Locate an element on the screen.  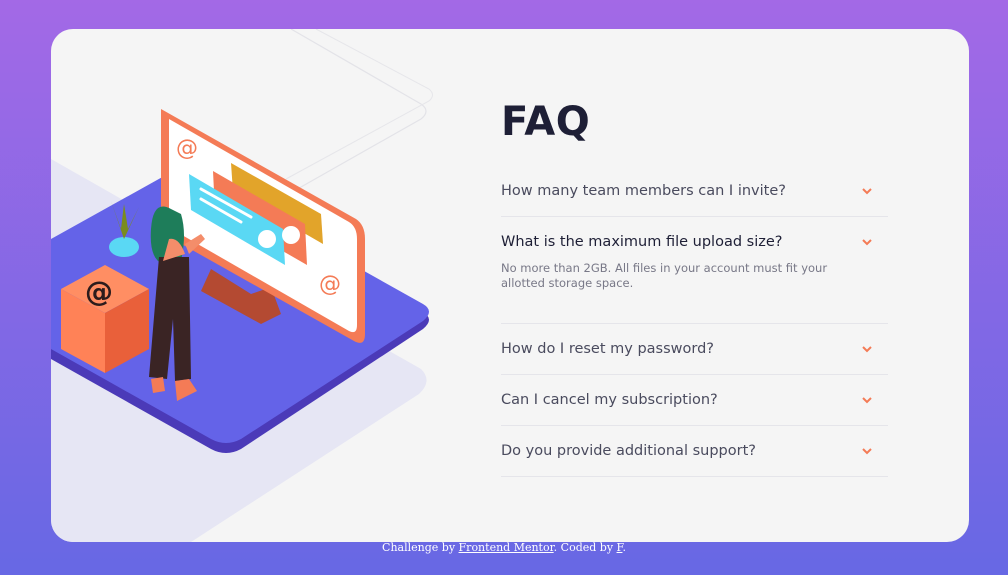
faq-question-button: How do I reset my password? is located at coordinates (694, 349).